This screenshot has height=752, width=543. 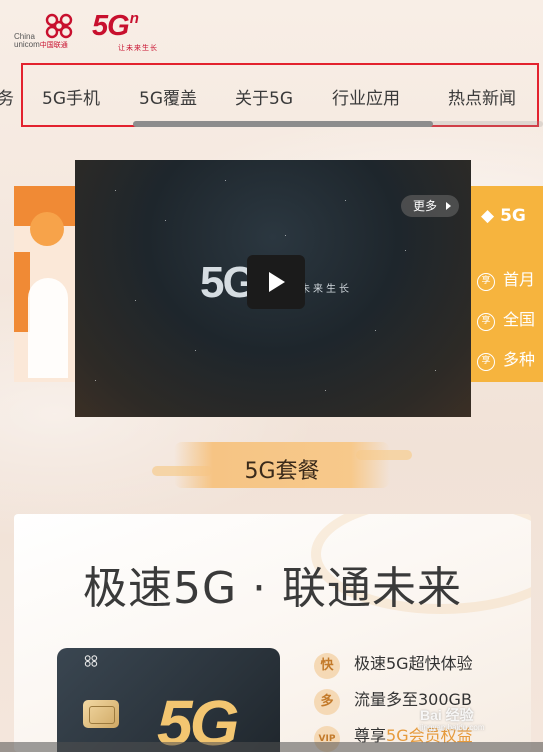 I want to click on logo-slogan: 让未来生长, so click(x=138, y=48).